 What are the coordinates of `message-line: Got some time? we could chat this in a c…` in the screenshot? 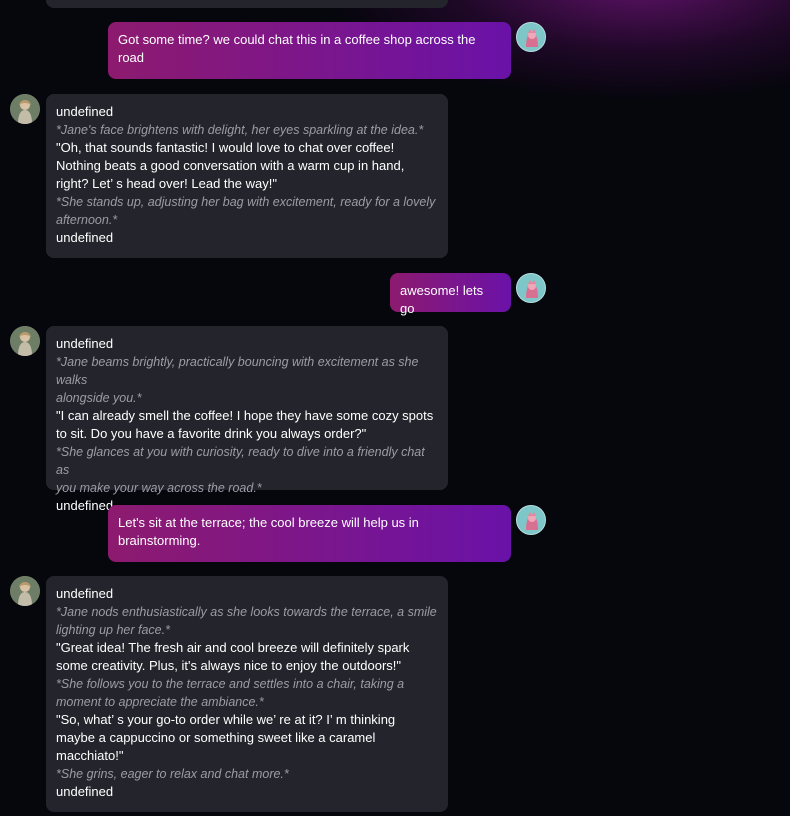 It's located at (297, 39).